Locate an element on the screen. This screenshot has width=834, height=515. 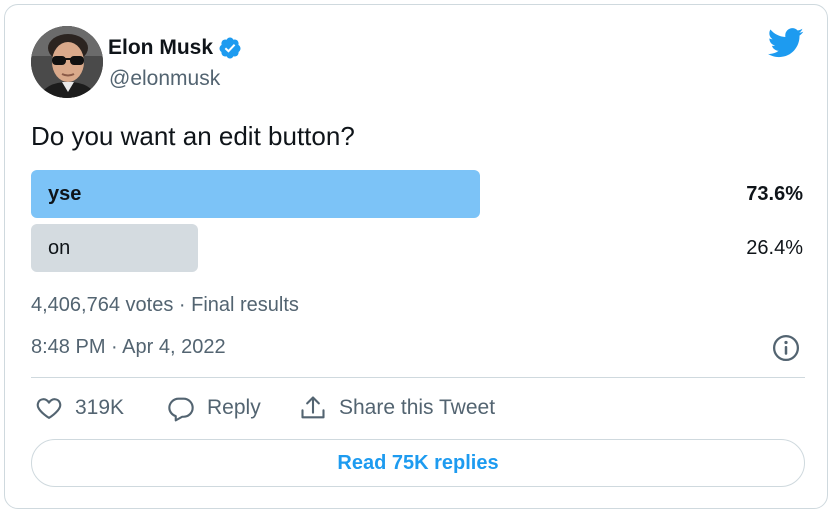
reply-bubble-icon is located at coordinates (181, 409).